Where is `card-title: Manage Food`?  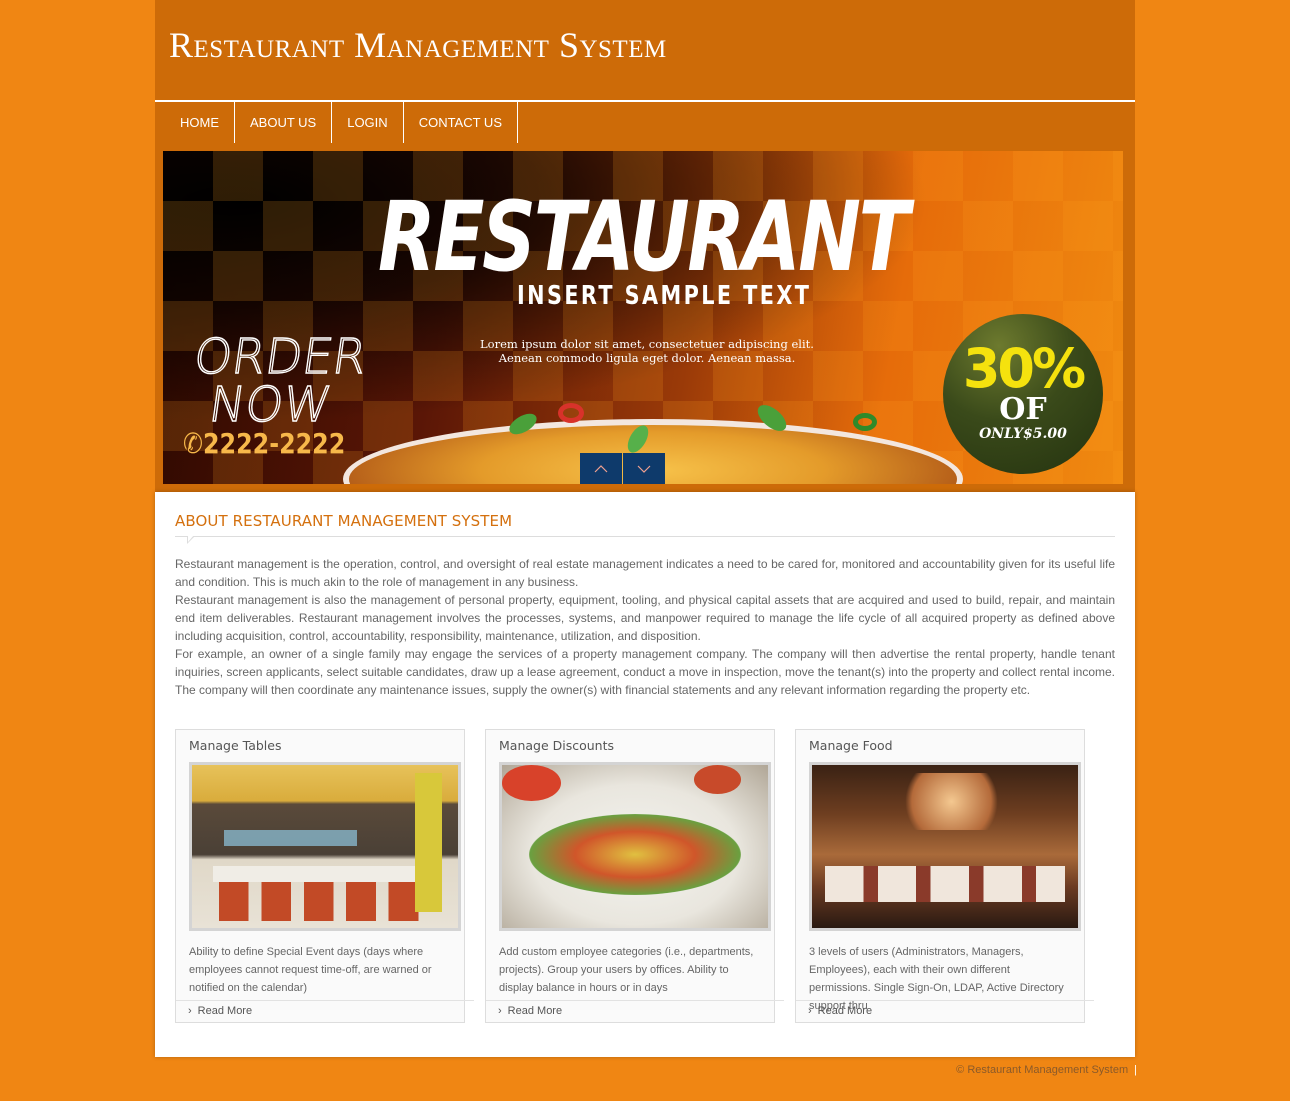 card-title: Manage Food is located at coordinates (851, 745).